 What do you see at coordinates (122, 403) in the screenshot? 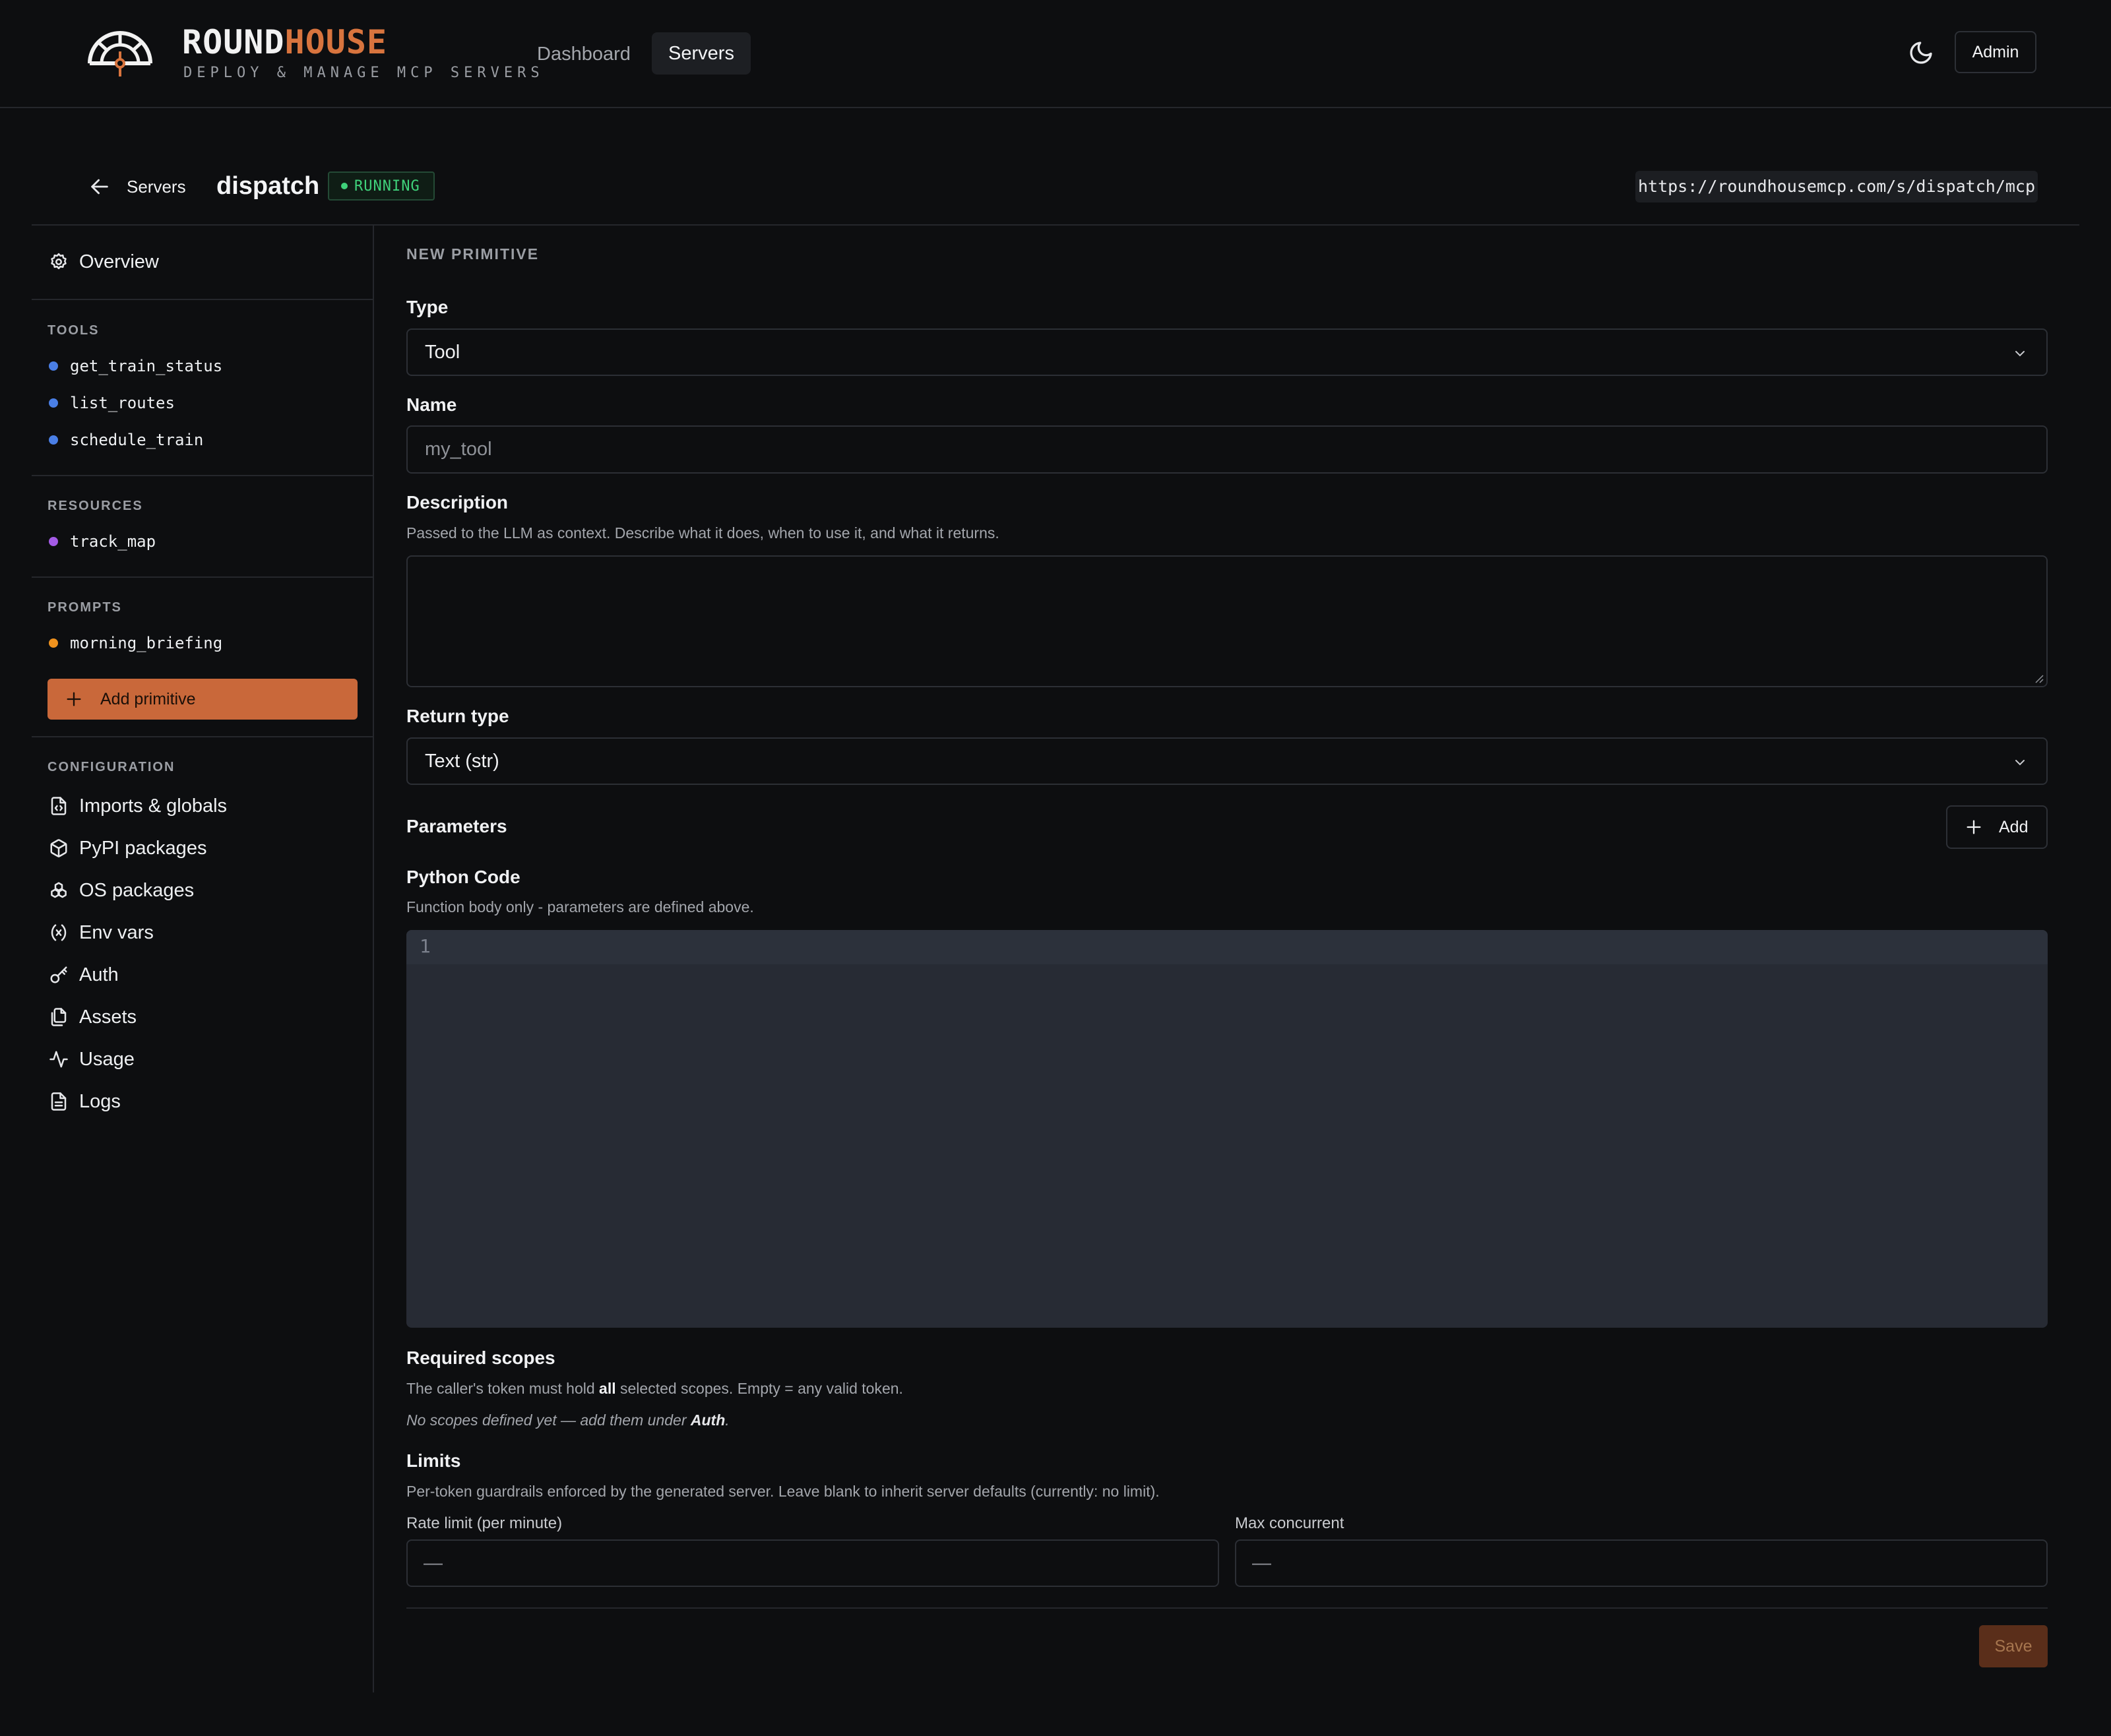
I see `tool-name: list_routes` at bounding box center [122, 403].